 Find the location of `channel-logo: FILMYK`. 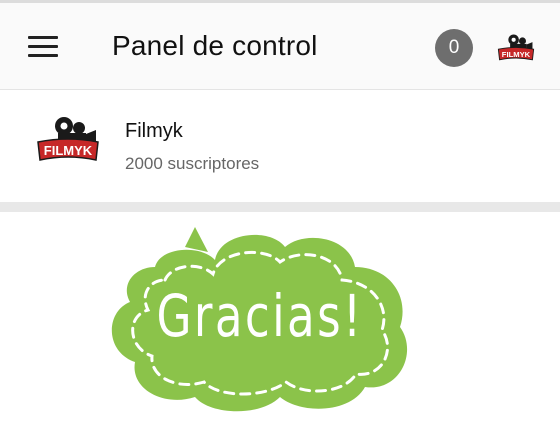

channel-logo: FILMYK is located at coordinates (68, 139).